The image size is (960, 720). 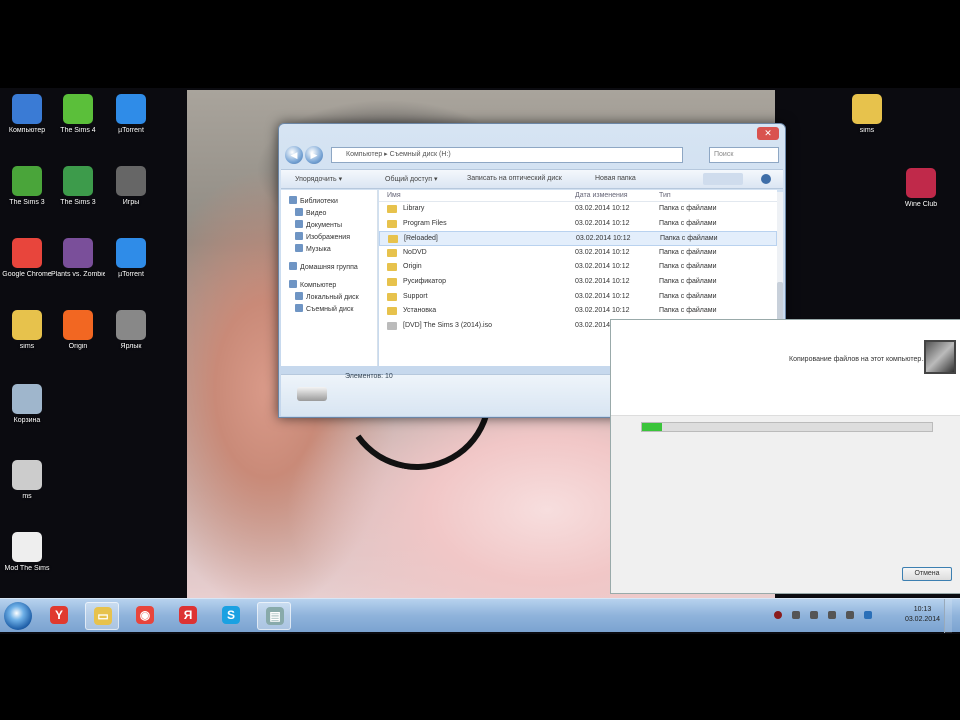 I want to click on taskbar-app-skype: S, so click(x=231, y=616).